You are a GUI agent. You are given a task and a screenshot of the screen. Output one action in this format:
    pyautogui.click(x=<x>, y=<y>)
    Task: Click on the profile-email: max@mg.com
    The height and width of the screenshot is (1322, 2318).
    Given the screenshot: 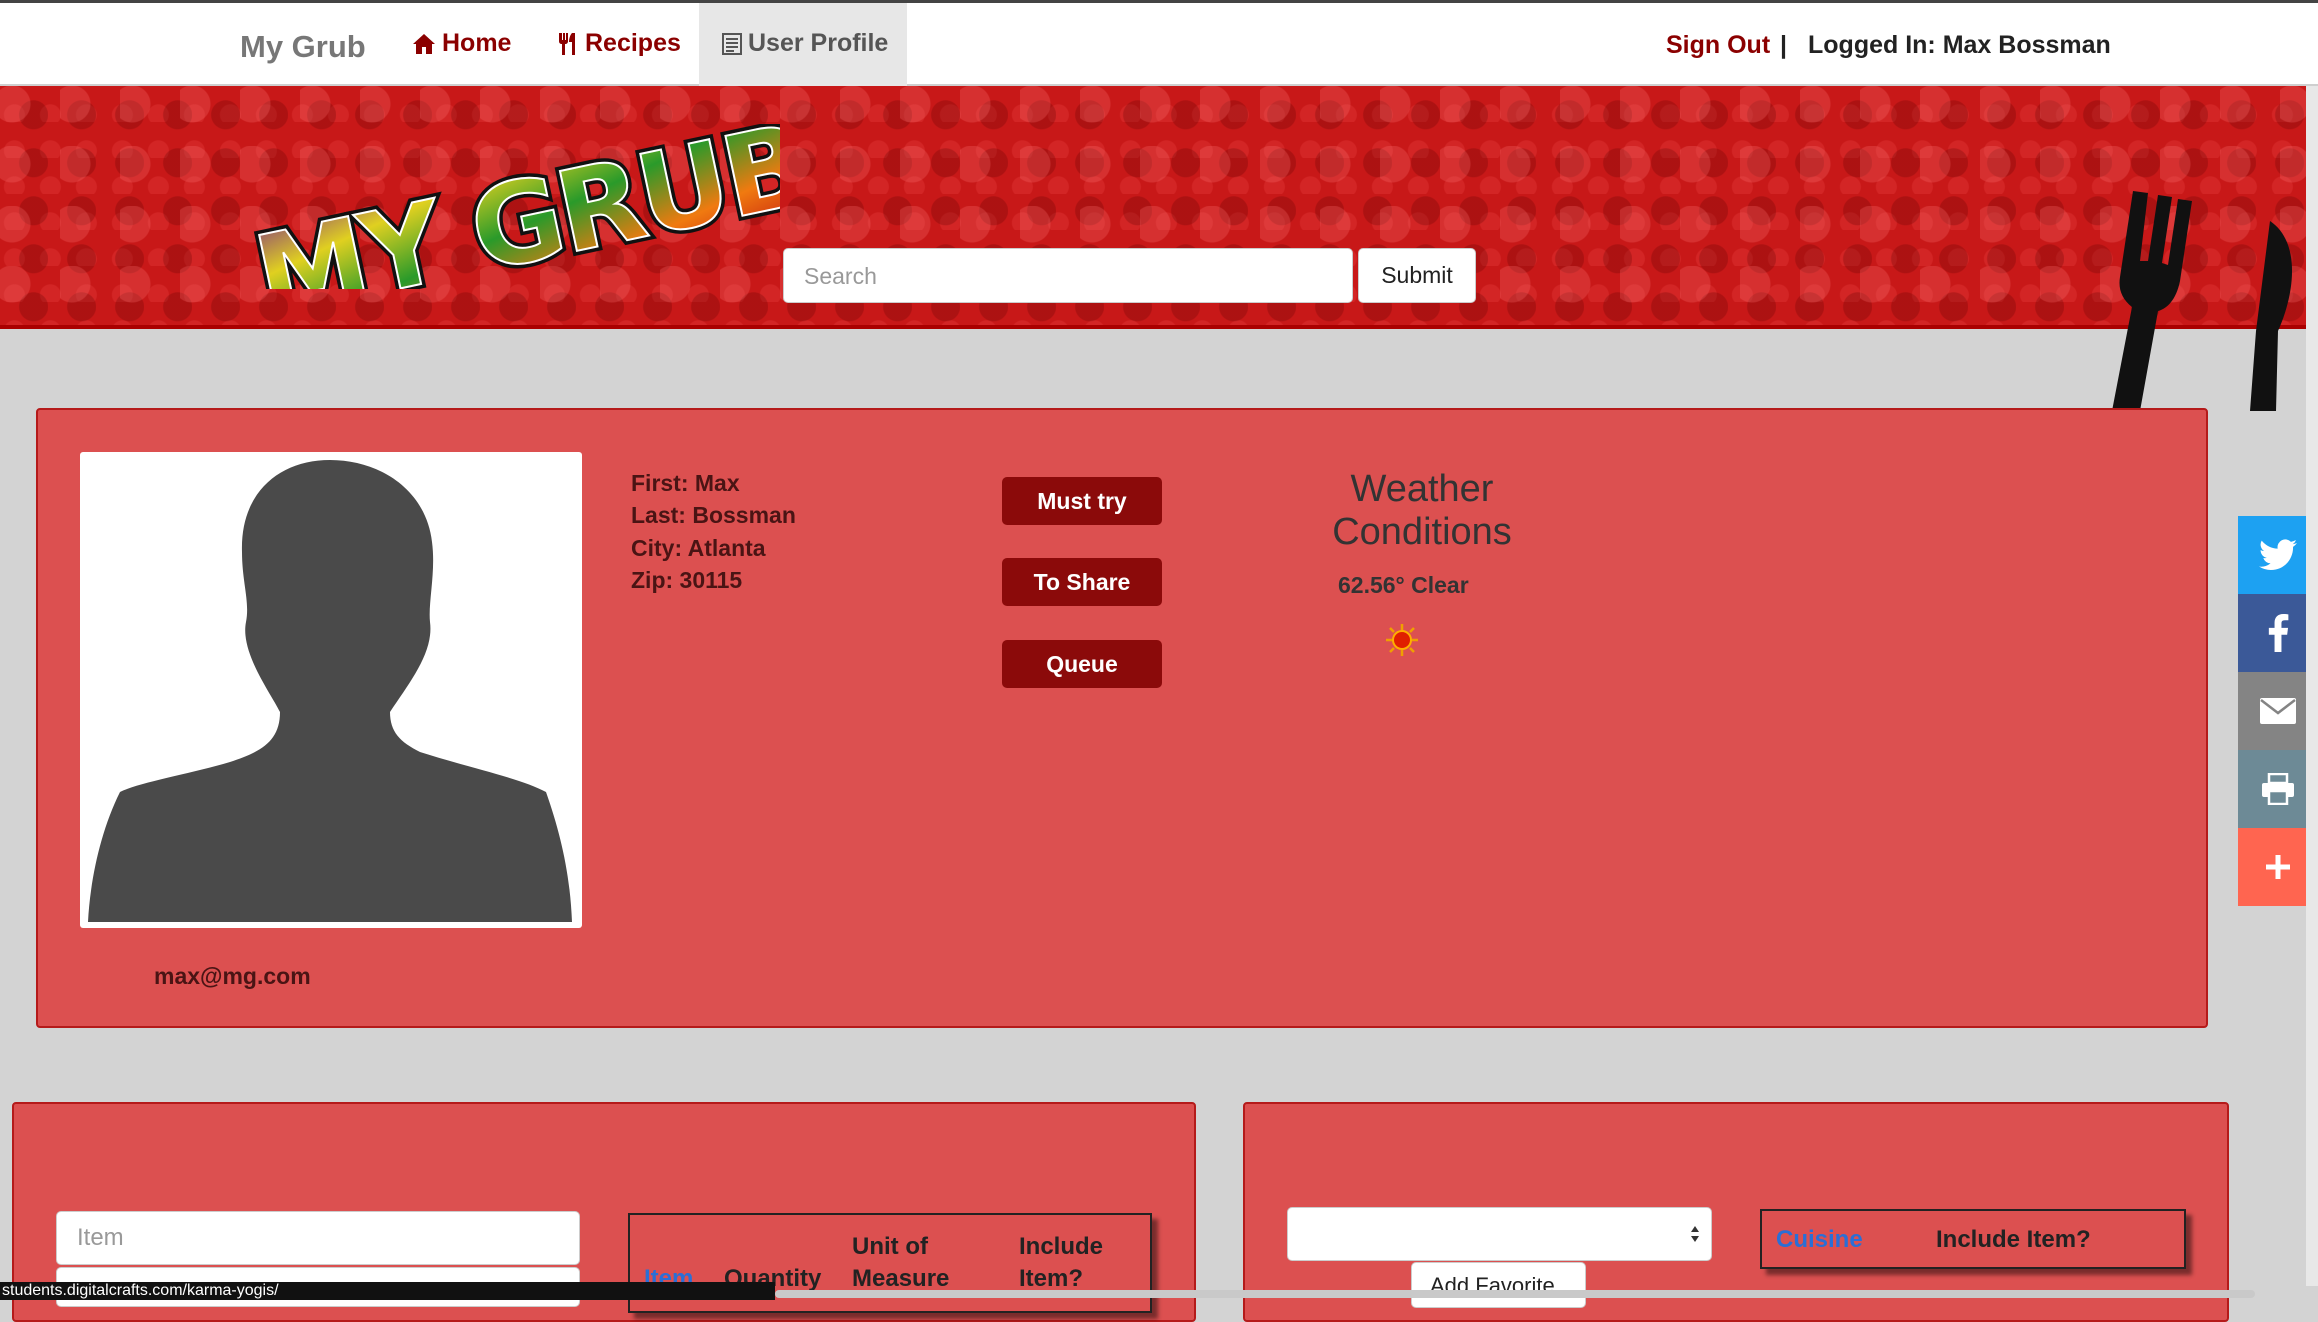 What is the action you would take?
    pyautogui.click(x=232, y=976)
    